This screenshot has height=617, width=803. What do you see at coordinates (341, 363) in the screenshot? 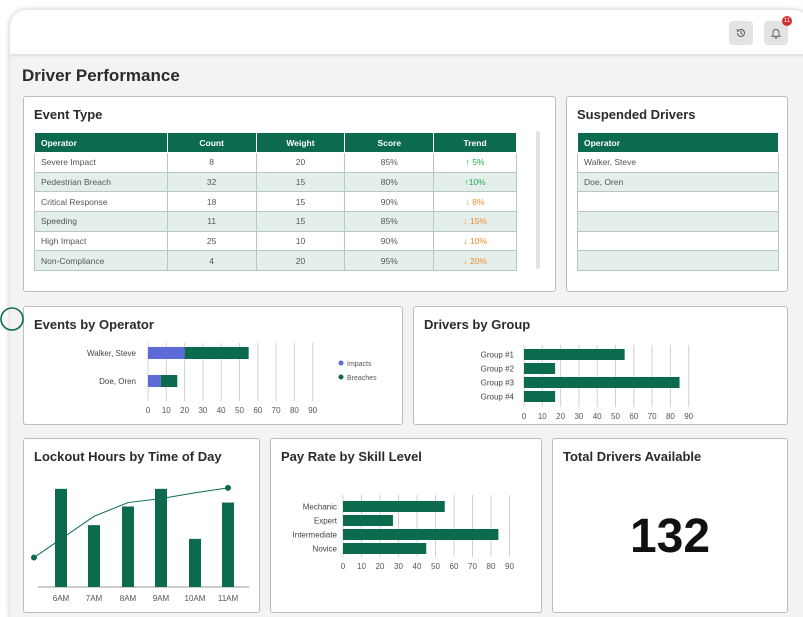
I see `legend-impacts-marker` at bounding box center [341, 363].